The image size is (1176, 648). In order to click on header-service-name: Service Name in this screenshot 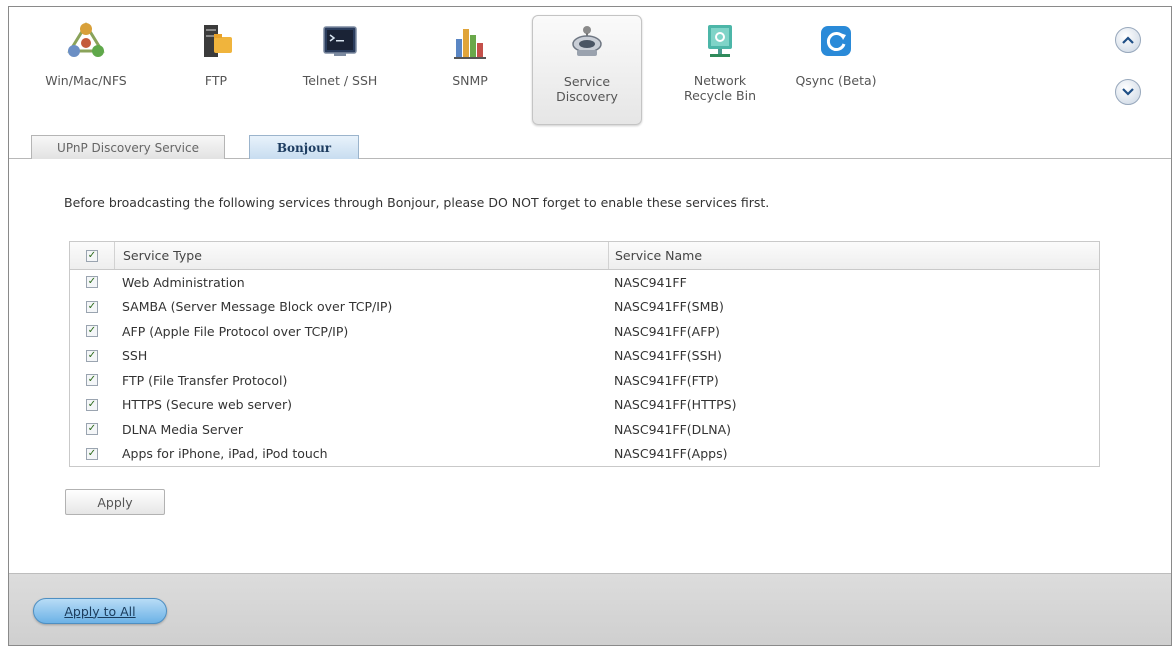, I will do `click(853, 255)`.